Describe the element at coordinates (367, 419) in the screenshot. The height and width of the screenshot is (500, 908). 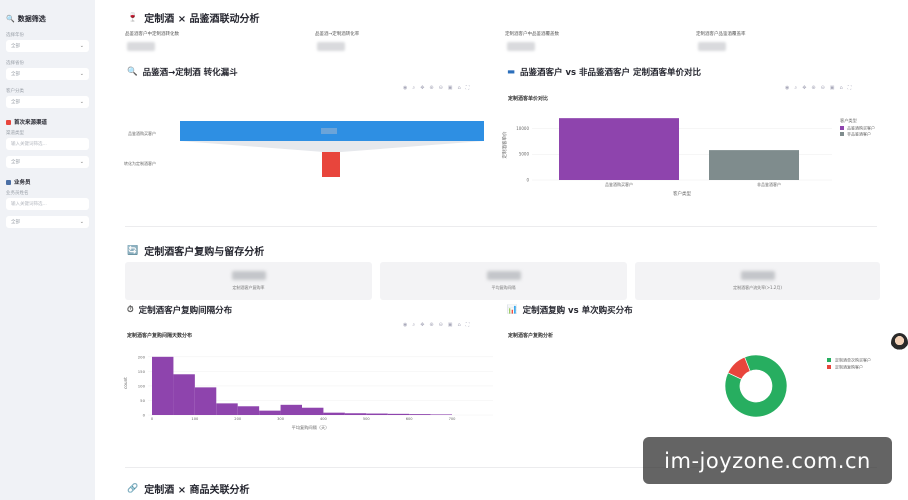
I see `x-tick-label: 500` at that location.